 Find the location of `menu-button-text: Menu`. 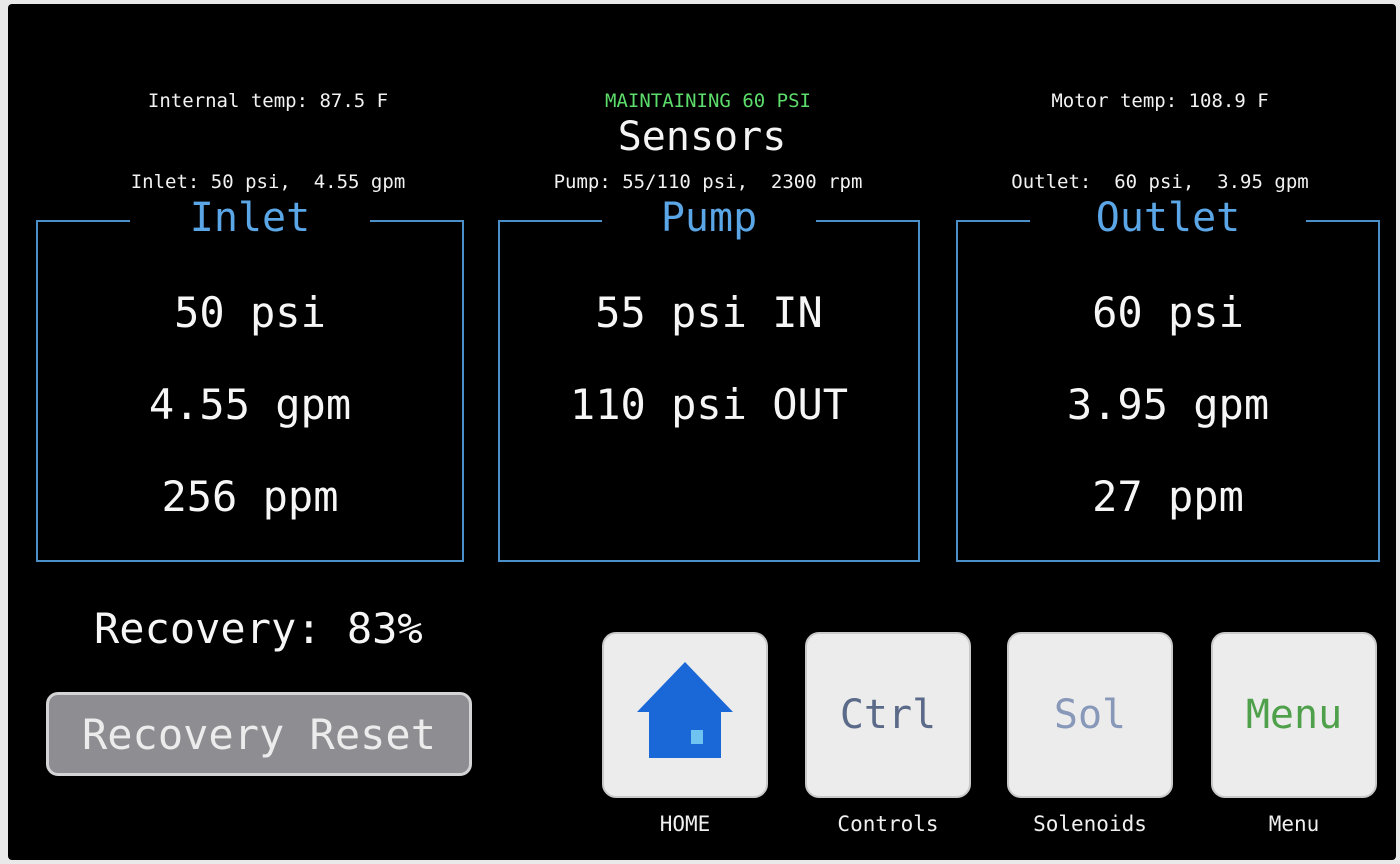

menu-button-text: Menu is located at coordinates (1294, 715).